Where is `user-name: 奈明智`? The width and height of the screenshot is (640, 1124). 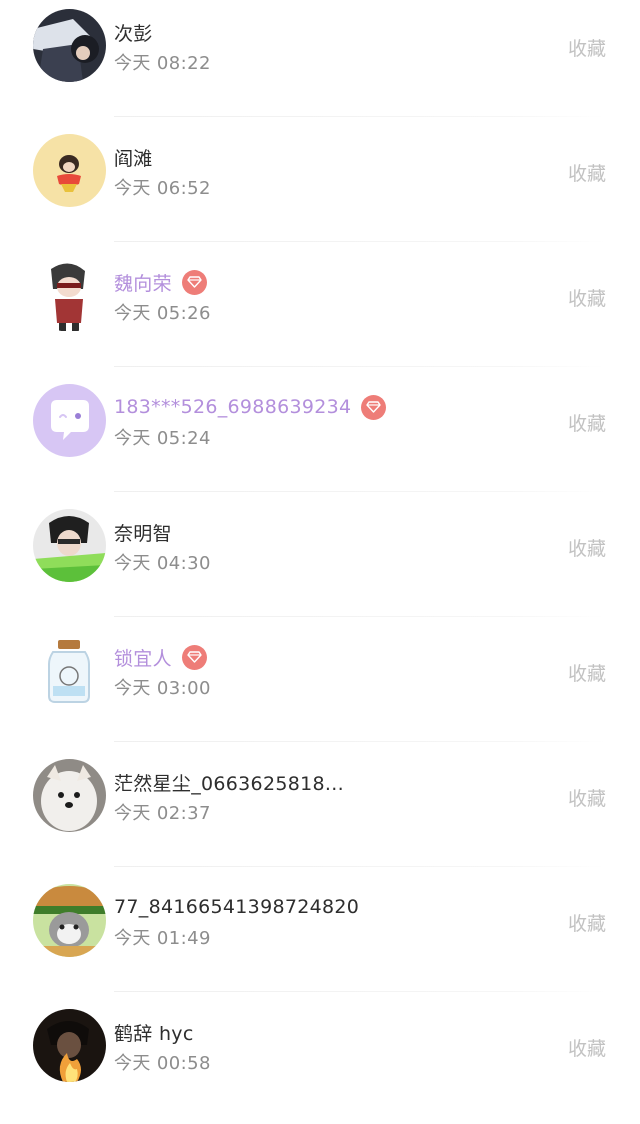 user-name: 奈明智 is located at coordinates (143, 533).